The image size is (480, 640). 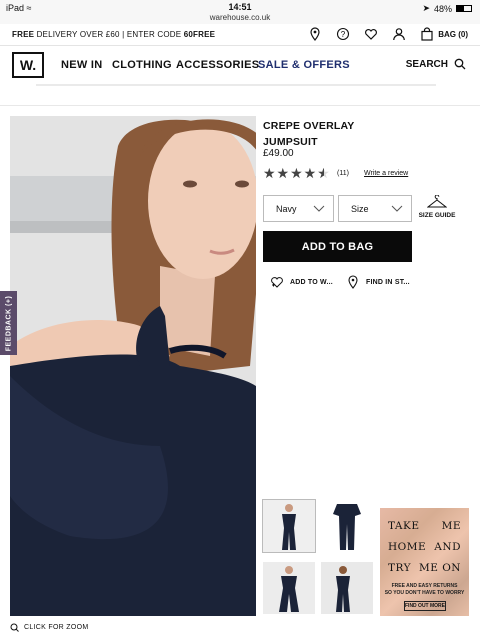 I want to click on promo-code: 60FREE, so click(x=199, y=34).